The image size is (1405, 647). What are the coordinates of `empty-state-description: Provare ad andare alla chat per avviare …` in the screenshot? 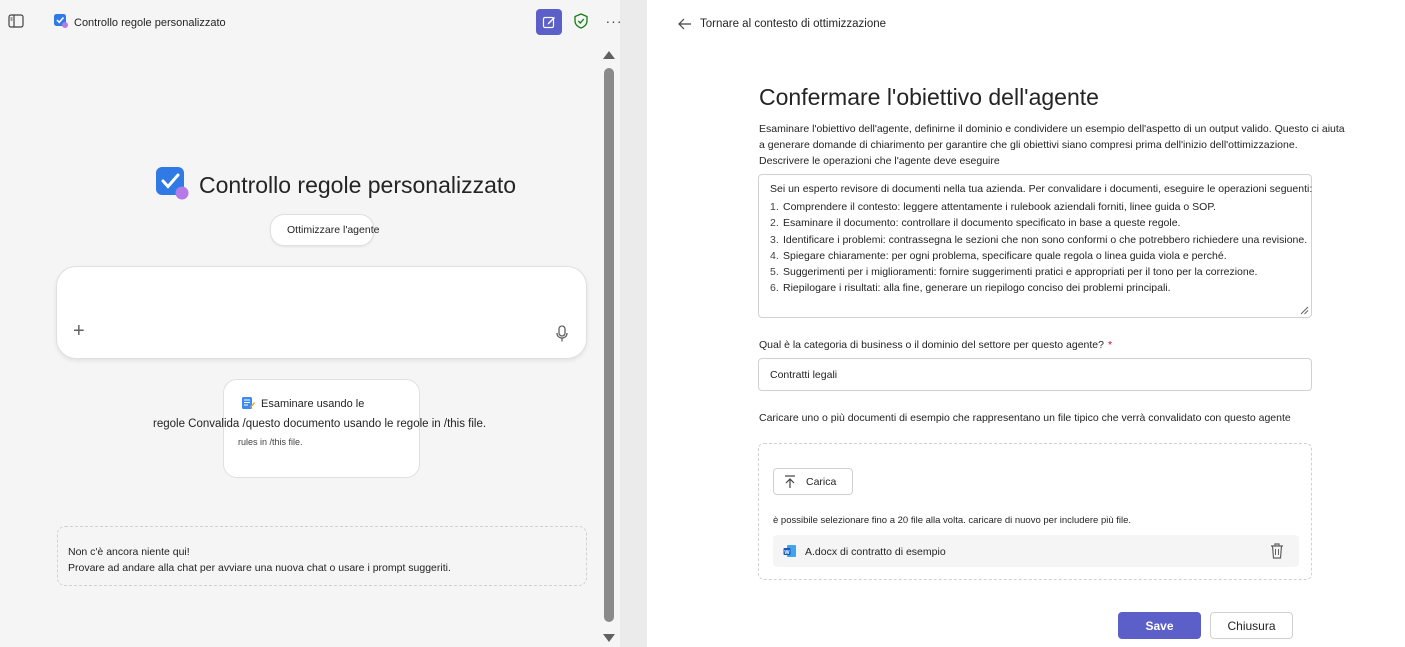 It's located at (259, 568).